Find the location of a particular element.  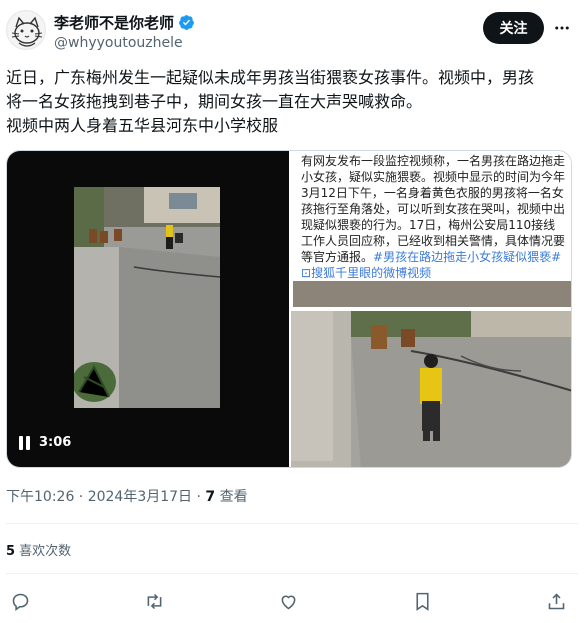

author-name-row: 李老师不是你老师 is located at coordinates (124, 22).